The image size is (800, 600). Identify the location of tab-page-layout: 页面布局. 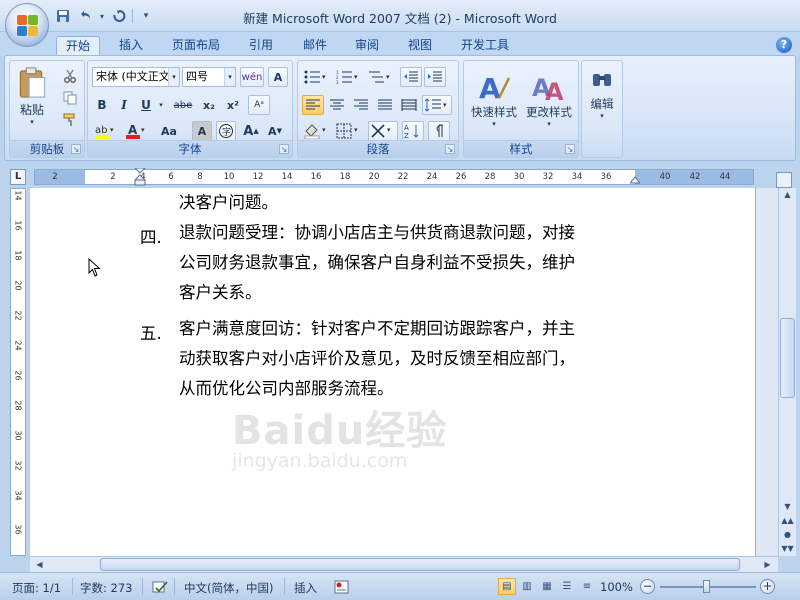
(196, 46).